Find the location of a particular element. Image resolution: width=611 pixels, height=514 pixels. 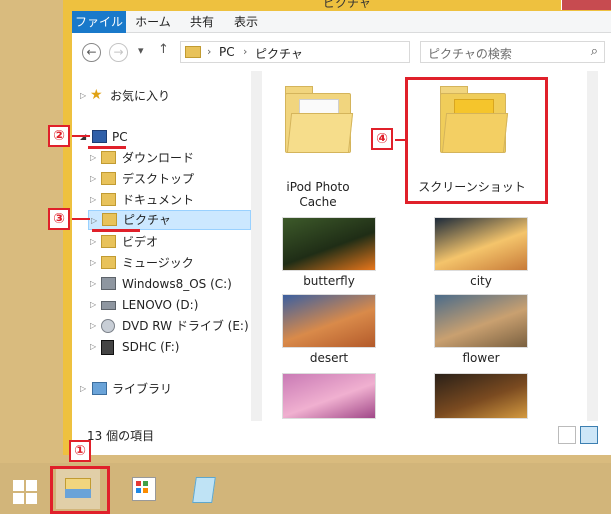

window-title: ピクチャ is located at coordinates (347, 5).